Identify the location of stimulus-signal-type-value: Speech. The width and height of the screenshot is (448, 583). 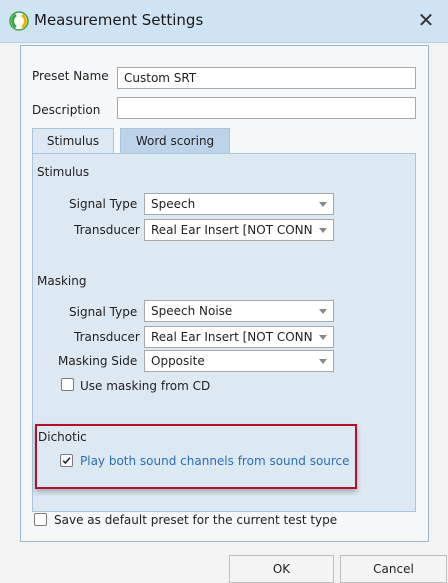
(173, 204).